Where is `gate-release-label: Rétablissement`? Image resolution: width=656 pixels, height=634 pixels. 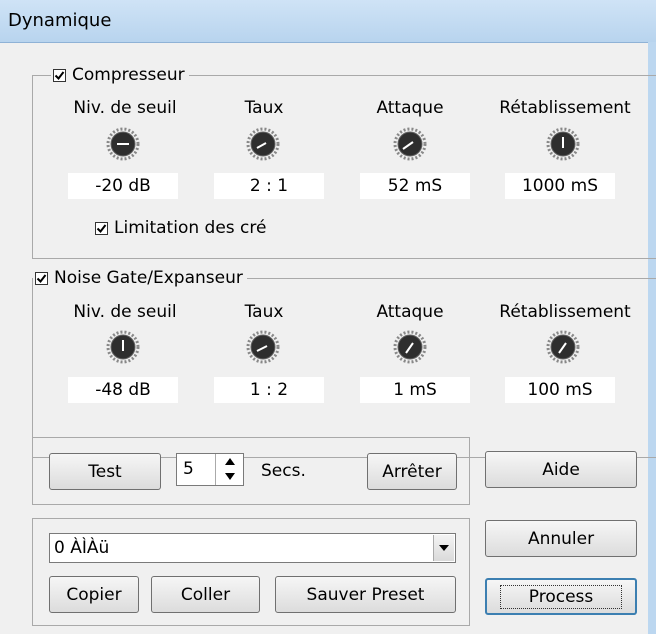
gate-release-label: Rétablissement is located at coordinates (565, 312).